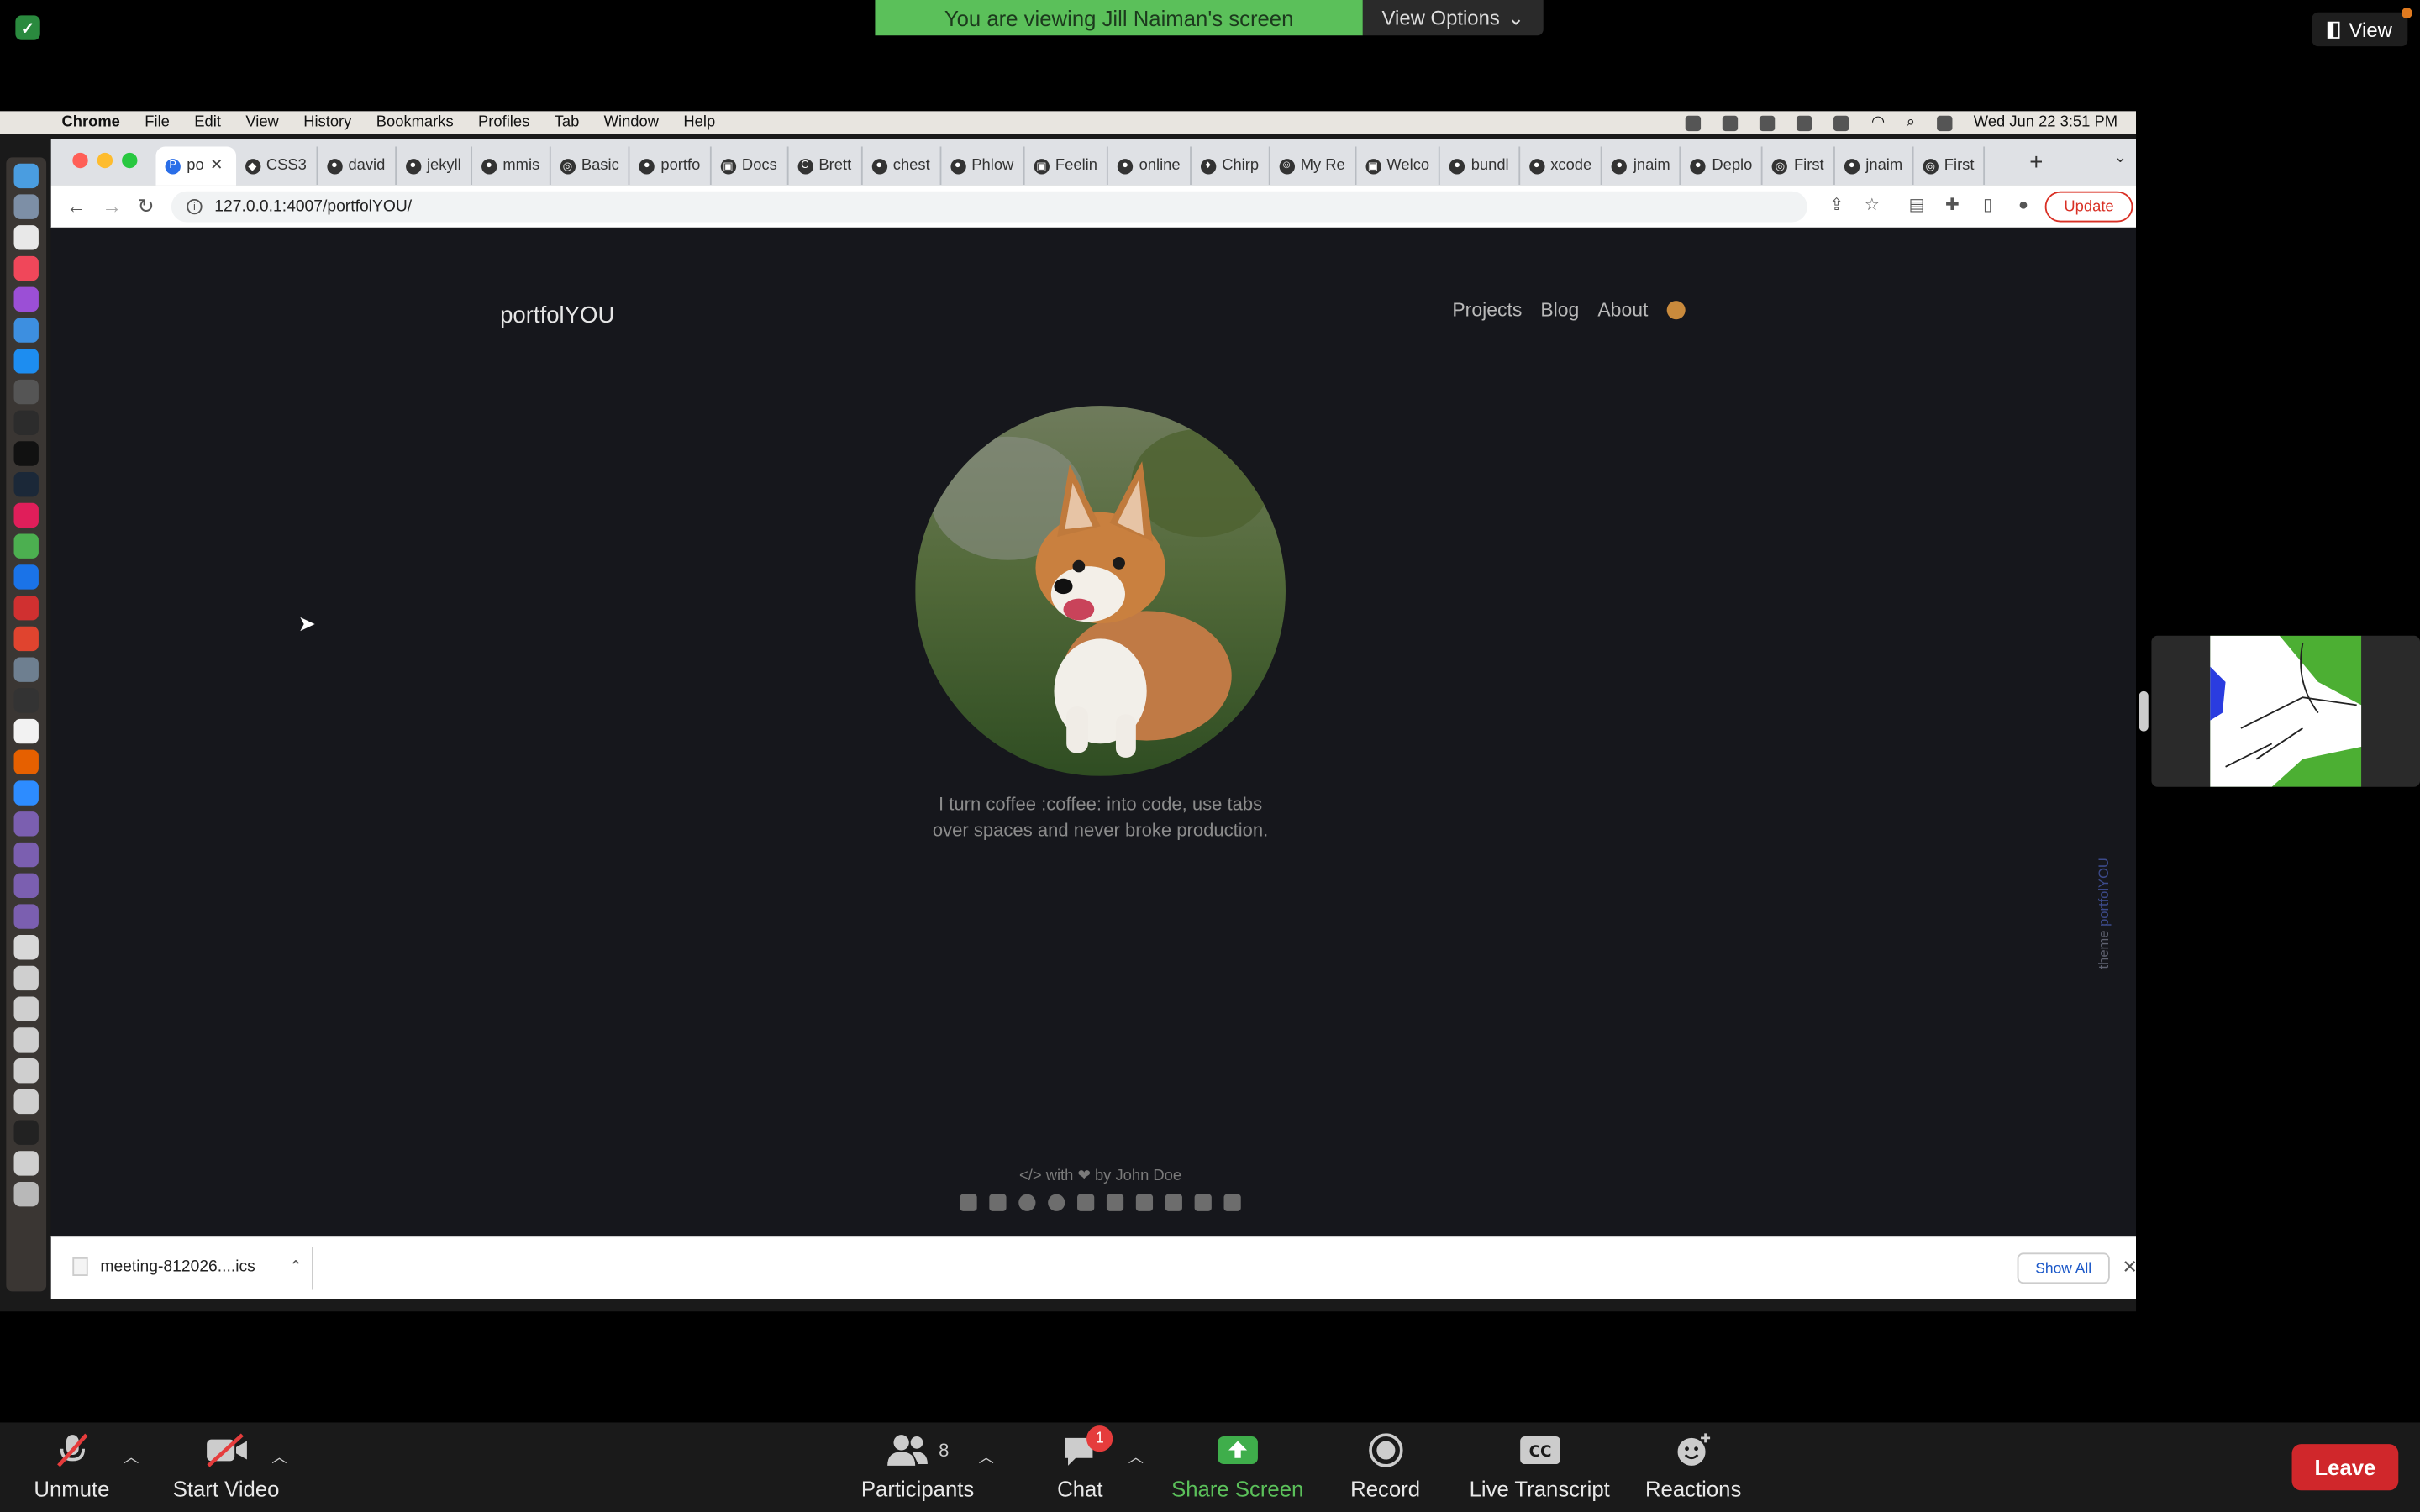  I want to click on panel-resize-handle, so click(2144, 711).